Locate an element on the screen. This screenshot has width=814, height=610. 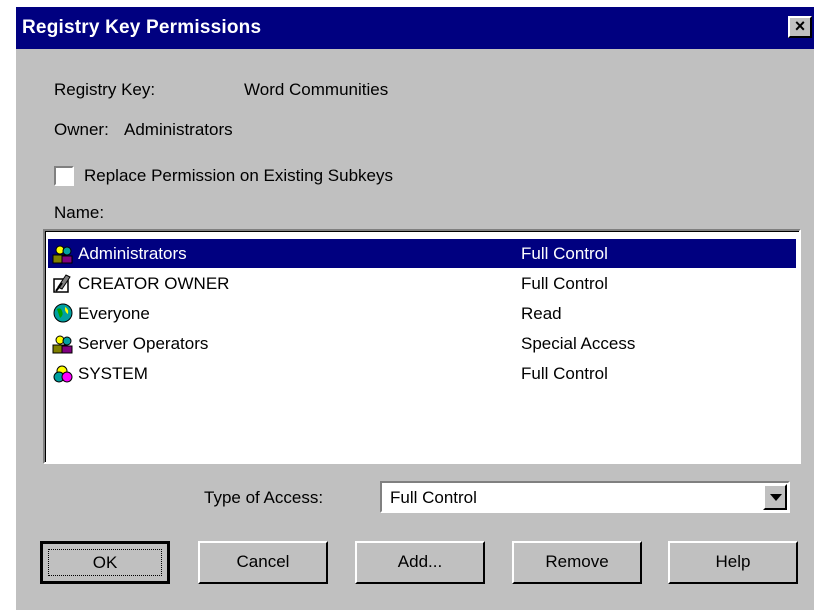
list-item: SYSTEM Full Control is located at coordinates (422, 373).